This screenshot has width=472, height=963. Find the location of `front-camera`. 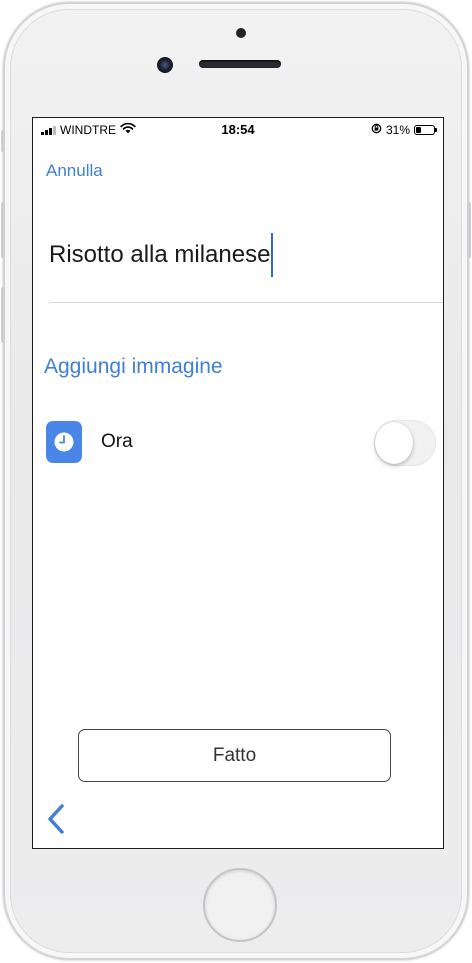

front-camera is located at coordinates (165, 65).